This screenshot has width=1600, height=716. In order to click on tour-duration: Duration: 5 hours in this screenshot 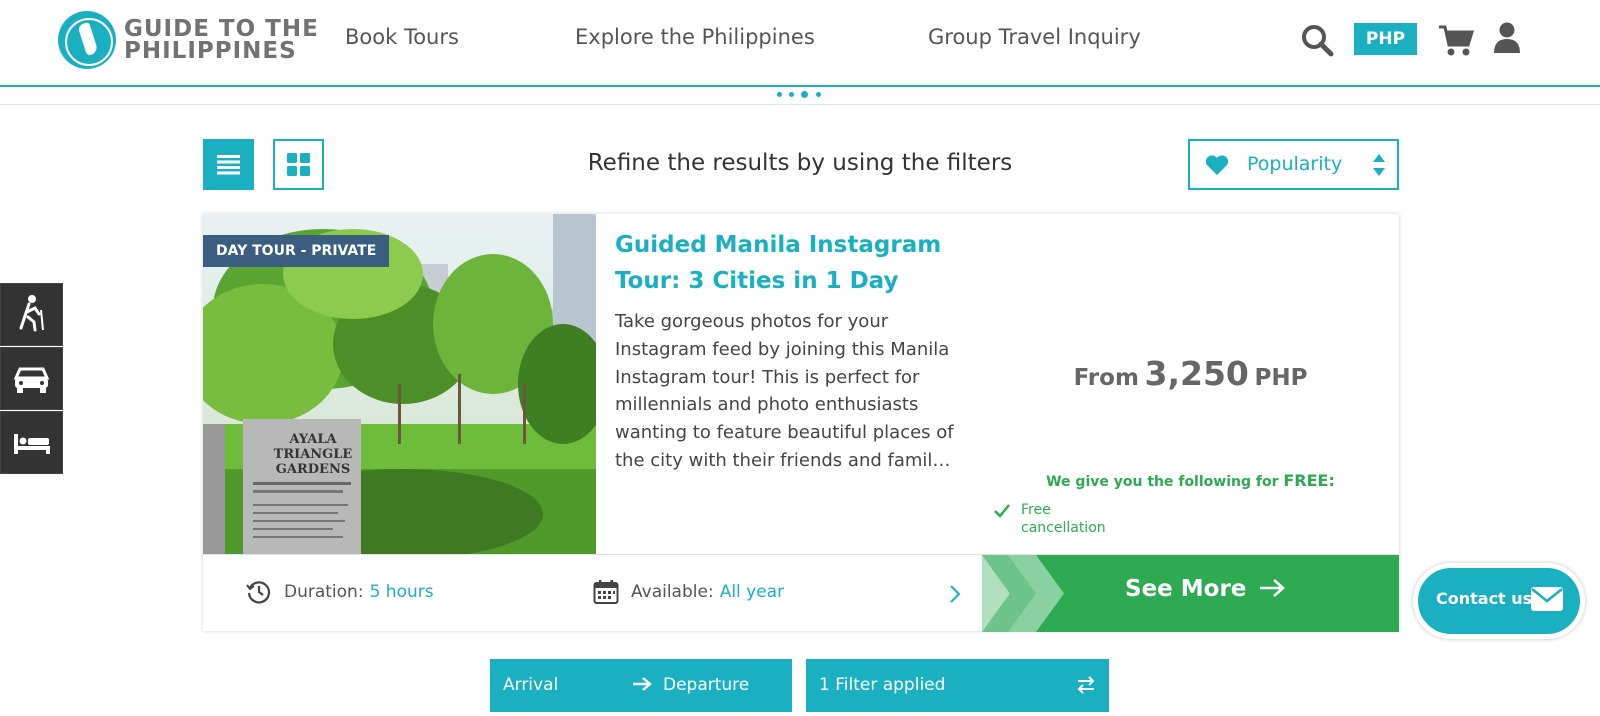, I will do `click(340, 592)`.